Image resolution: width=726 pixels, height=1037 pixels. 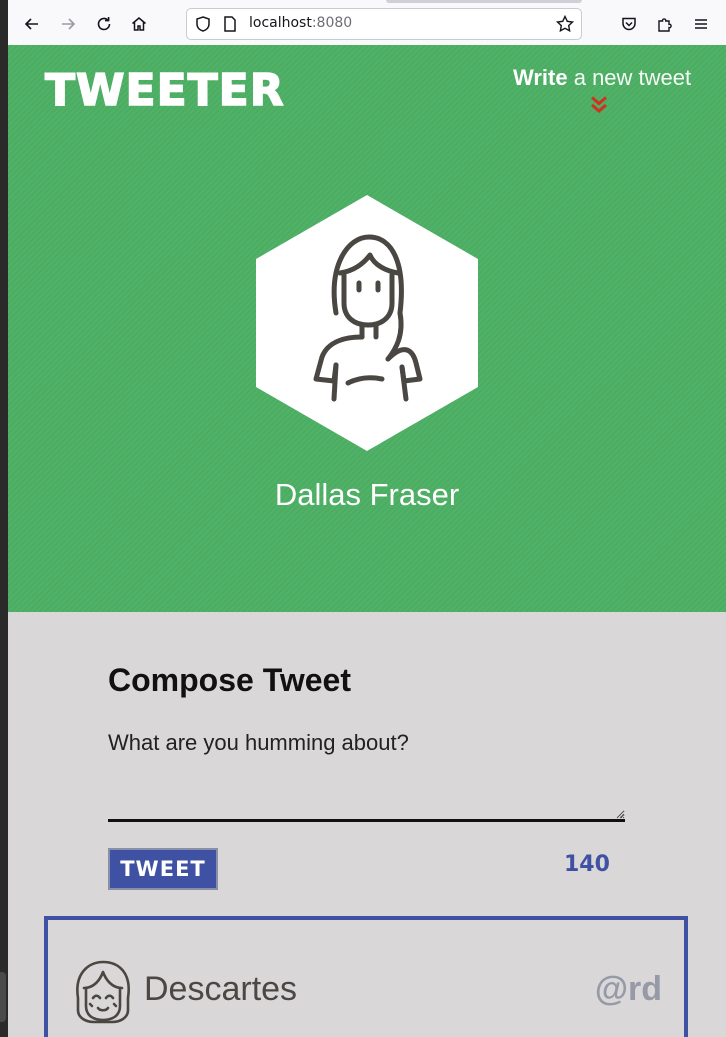 What do you see at coordinates (366, 776) in the screenshot?
I see `tweet-textarea` at bounding box center [366, 776].